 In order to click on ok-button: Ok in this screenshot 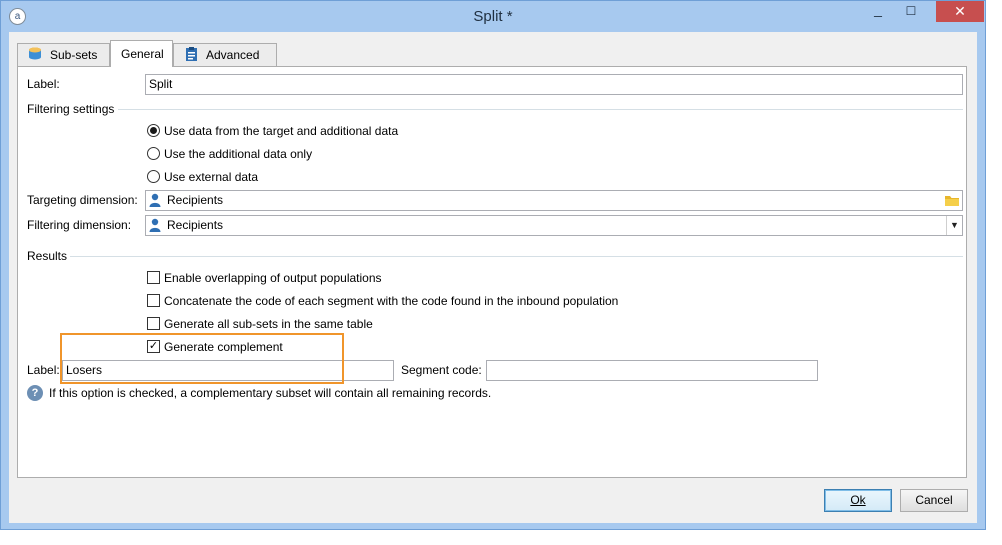, I will do `click(858, 500)`.